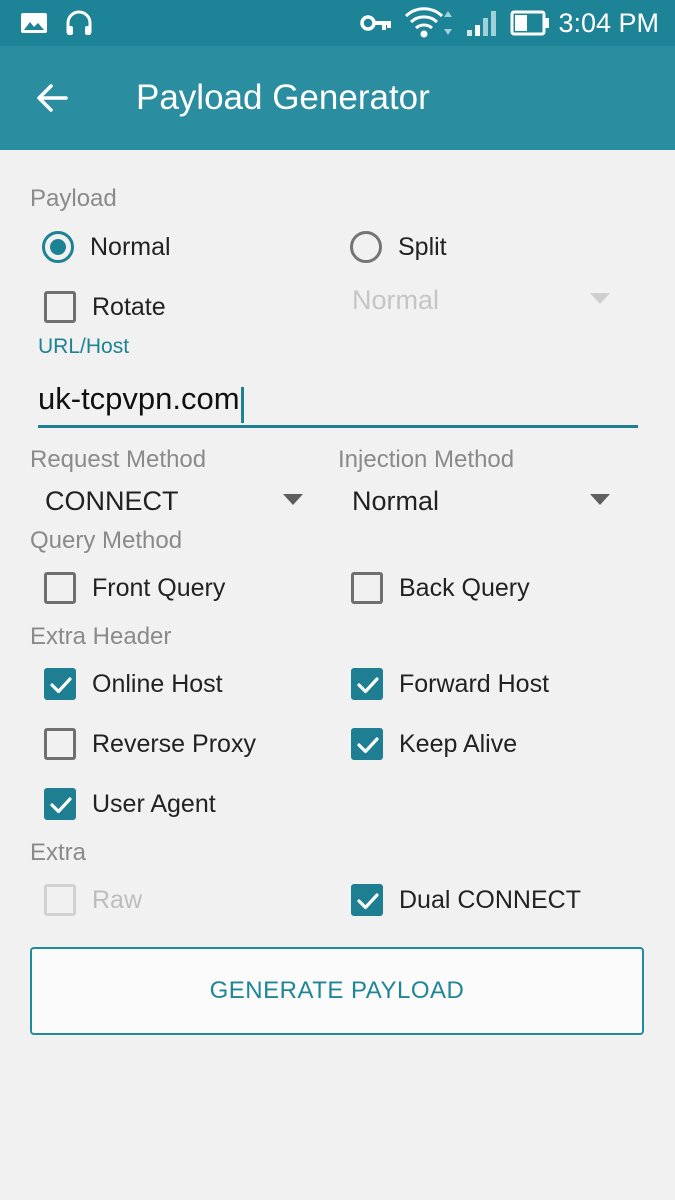 Image resolution: width=675 pixels, height=1200 pixels. What do you see at coordinates (450, 684) in the screenshot?
I see `forward-host-checkbox: Forward Host` at bounding box center [450, 684].